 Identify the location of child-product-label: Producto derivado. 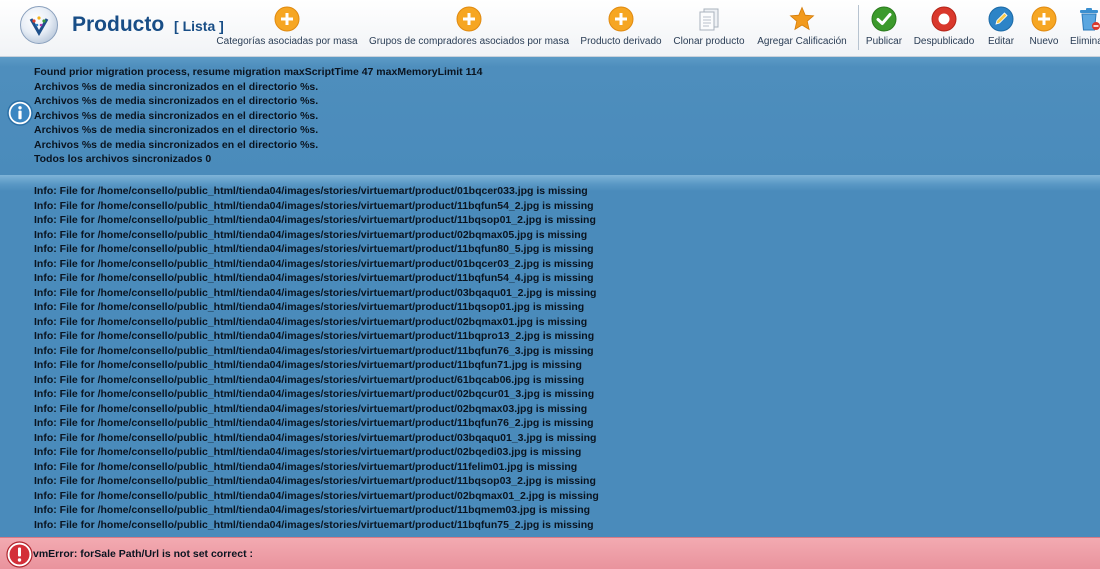
(621, 41).